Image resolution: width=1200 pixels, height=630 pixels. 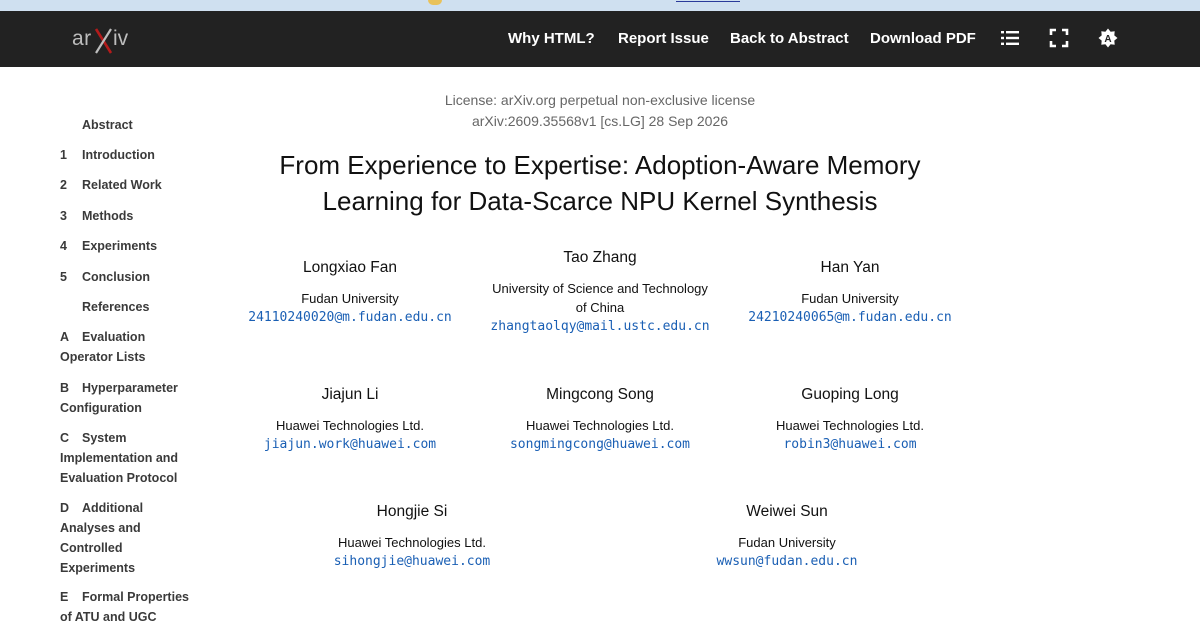 What do you see at coordinates (63, 185) in the screenshot?
I see `toc-item-number: 2` at bounding box center [63, 185].